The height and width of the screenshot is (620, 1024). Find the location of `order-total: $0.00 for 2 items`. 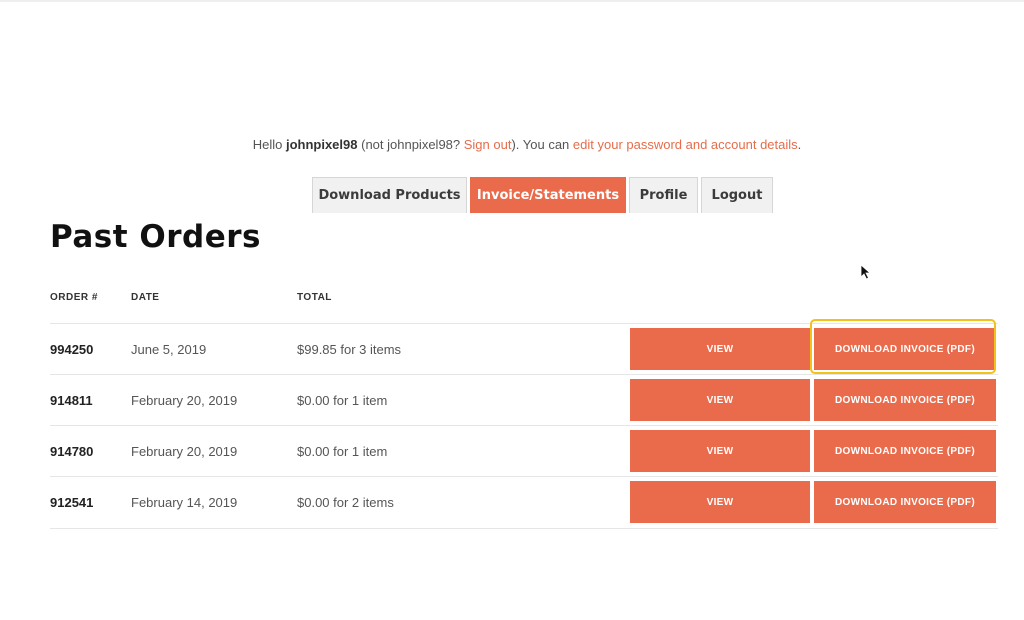

order-total: $0.00 for 2 items is located at coordinates (345, 502).